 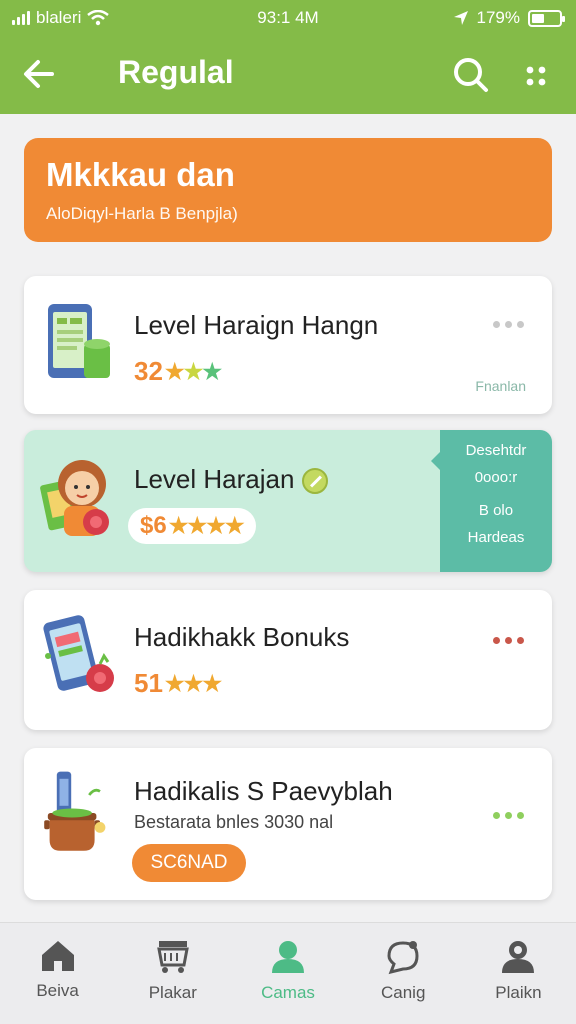 I want to click on star-rating-icon: ★★★★, so click(x=206, y=525).